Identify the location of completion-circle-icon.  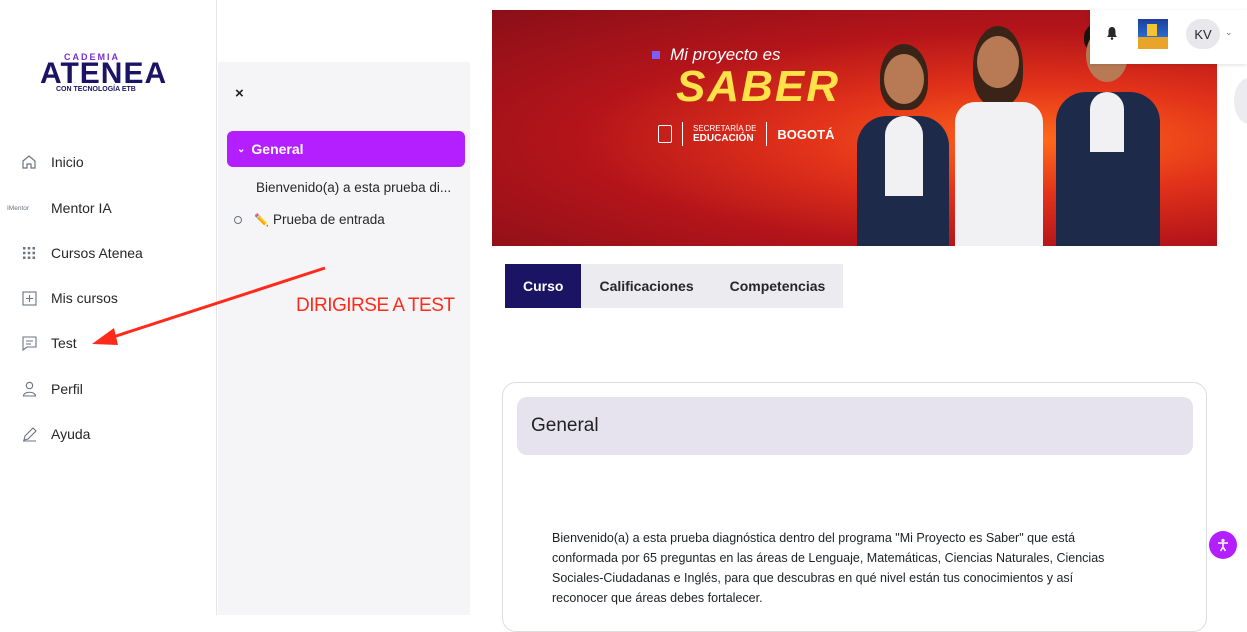
(238, 219).